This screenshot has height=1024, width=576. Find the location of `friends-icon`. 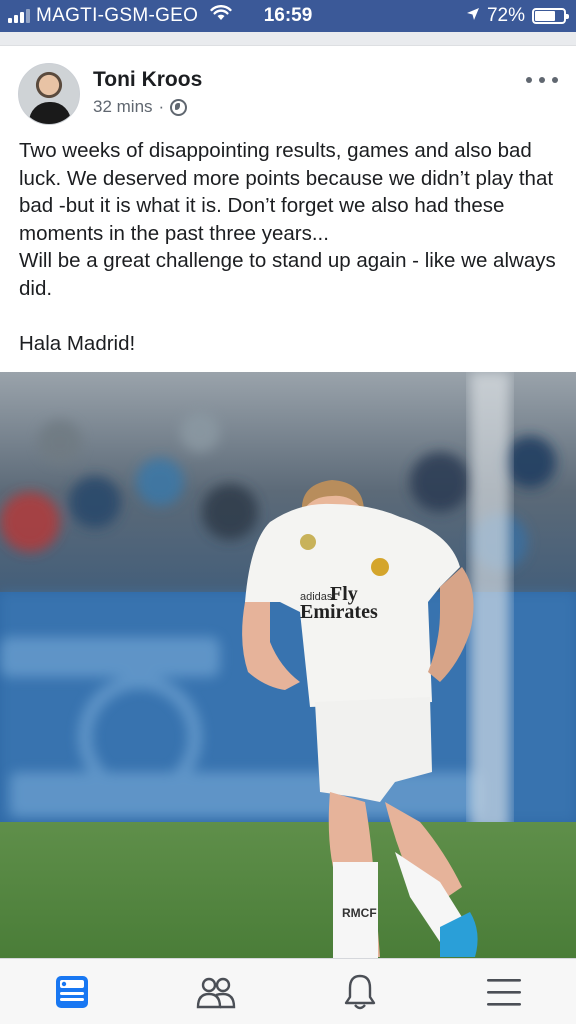

friends-icon is located at coordinates (216, 992).